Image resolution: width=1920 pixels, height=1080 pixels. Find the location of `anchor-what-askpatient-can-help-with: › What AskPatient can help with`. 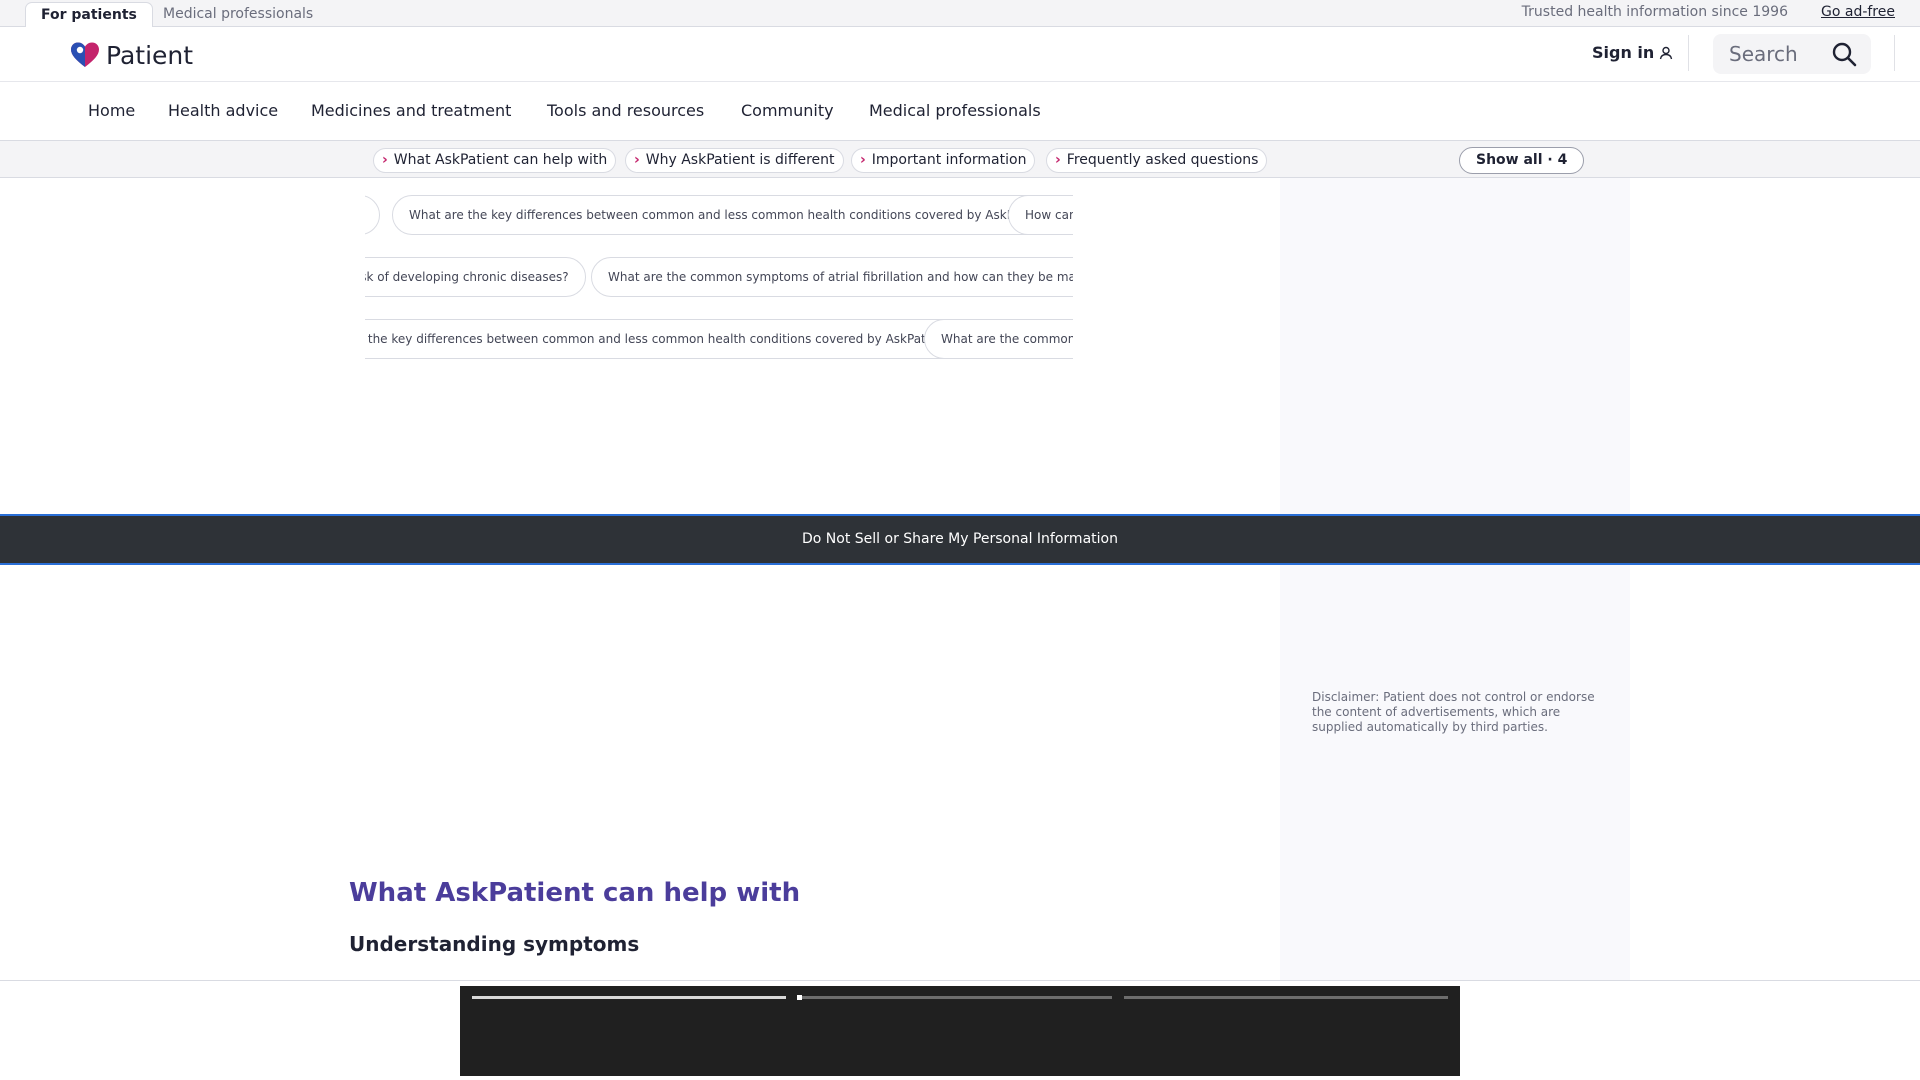

anchor-what-askpatient-can-help-with: › What AskPatient can help with is located at coordinates (495, 160).